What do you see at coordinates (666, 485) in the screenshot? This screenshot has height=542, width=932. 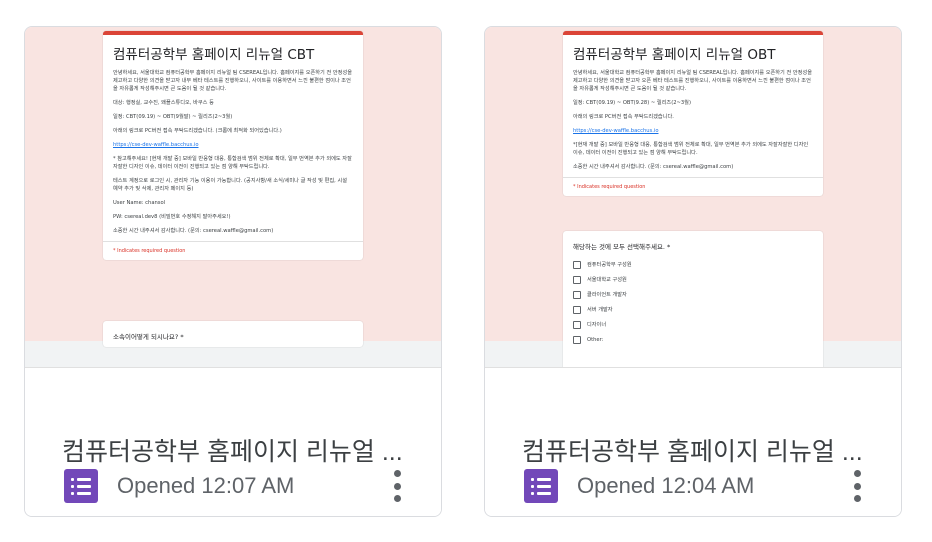 I see `opened-time: Opened 12:04 AM` at bounding box center [666, 485].